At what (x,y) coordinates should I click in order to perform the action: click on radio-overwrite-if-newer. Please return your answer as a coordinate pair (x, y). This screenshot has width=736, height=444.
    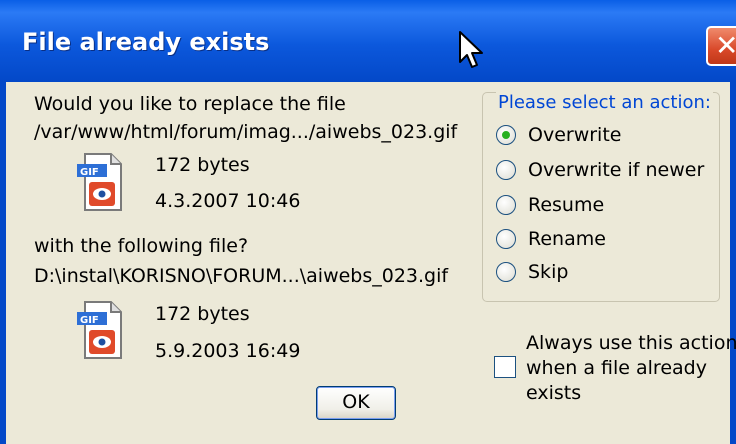
    Looking at the image, I should click on (506, 170).